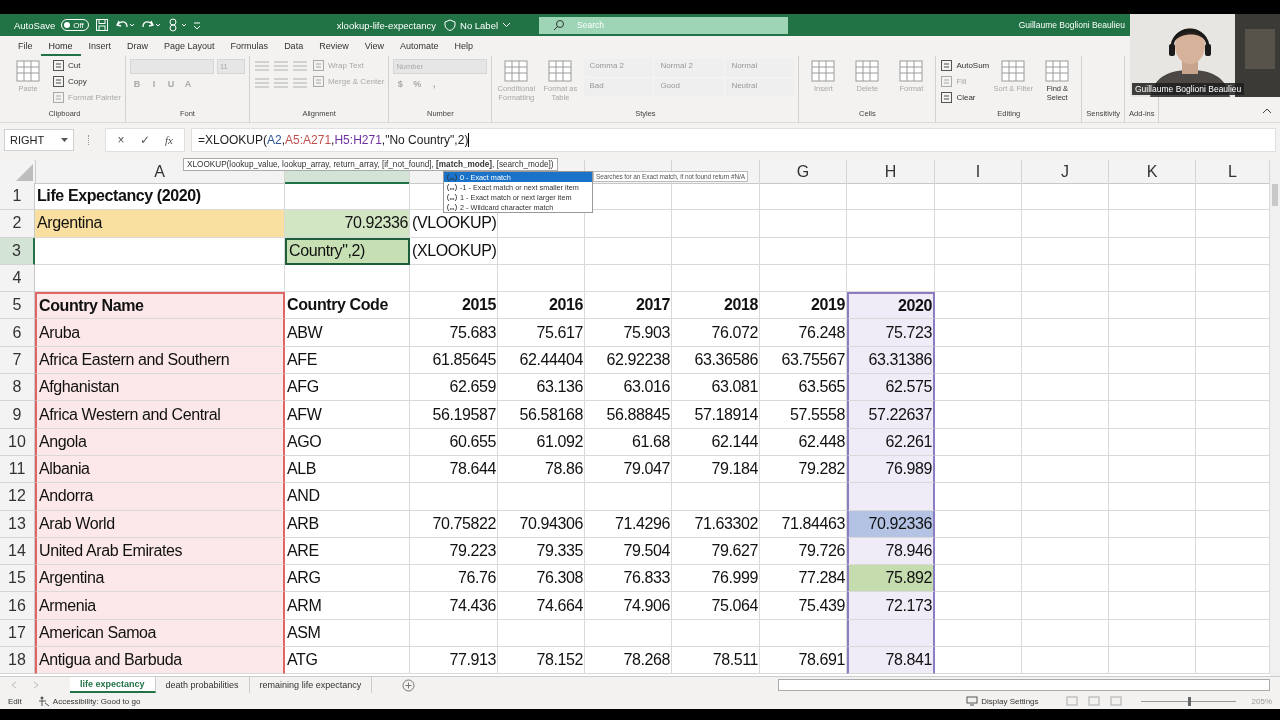  I want to click on grid-cell: 60.655, so click(454, 442).